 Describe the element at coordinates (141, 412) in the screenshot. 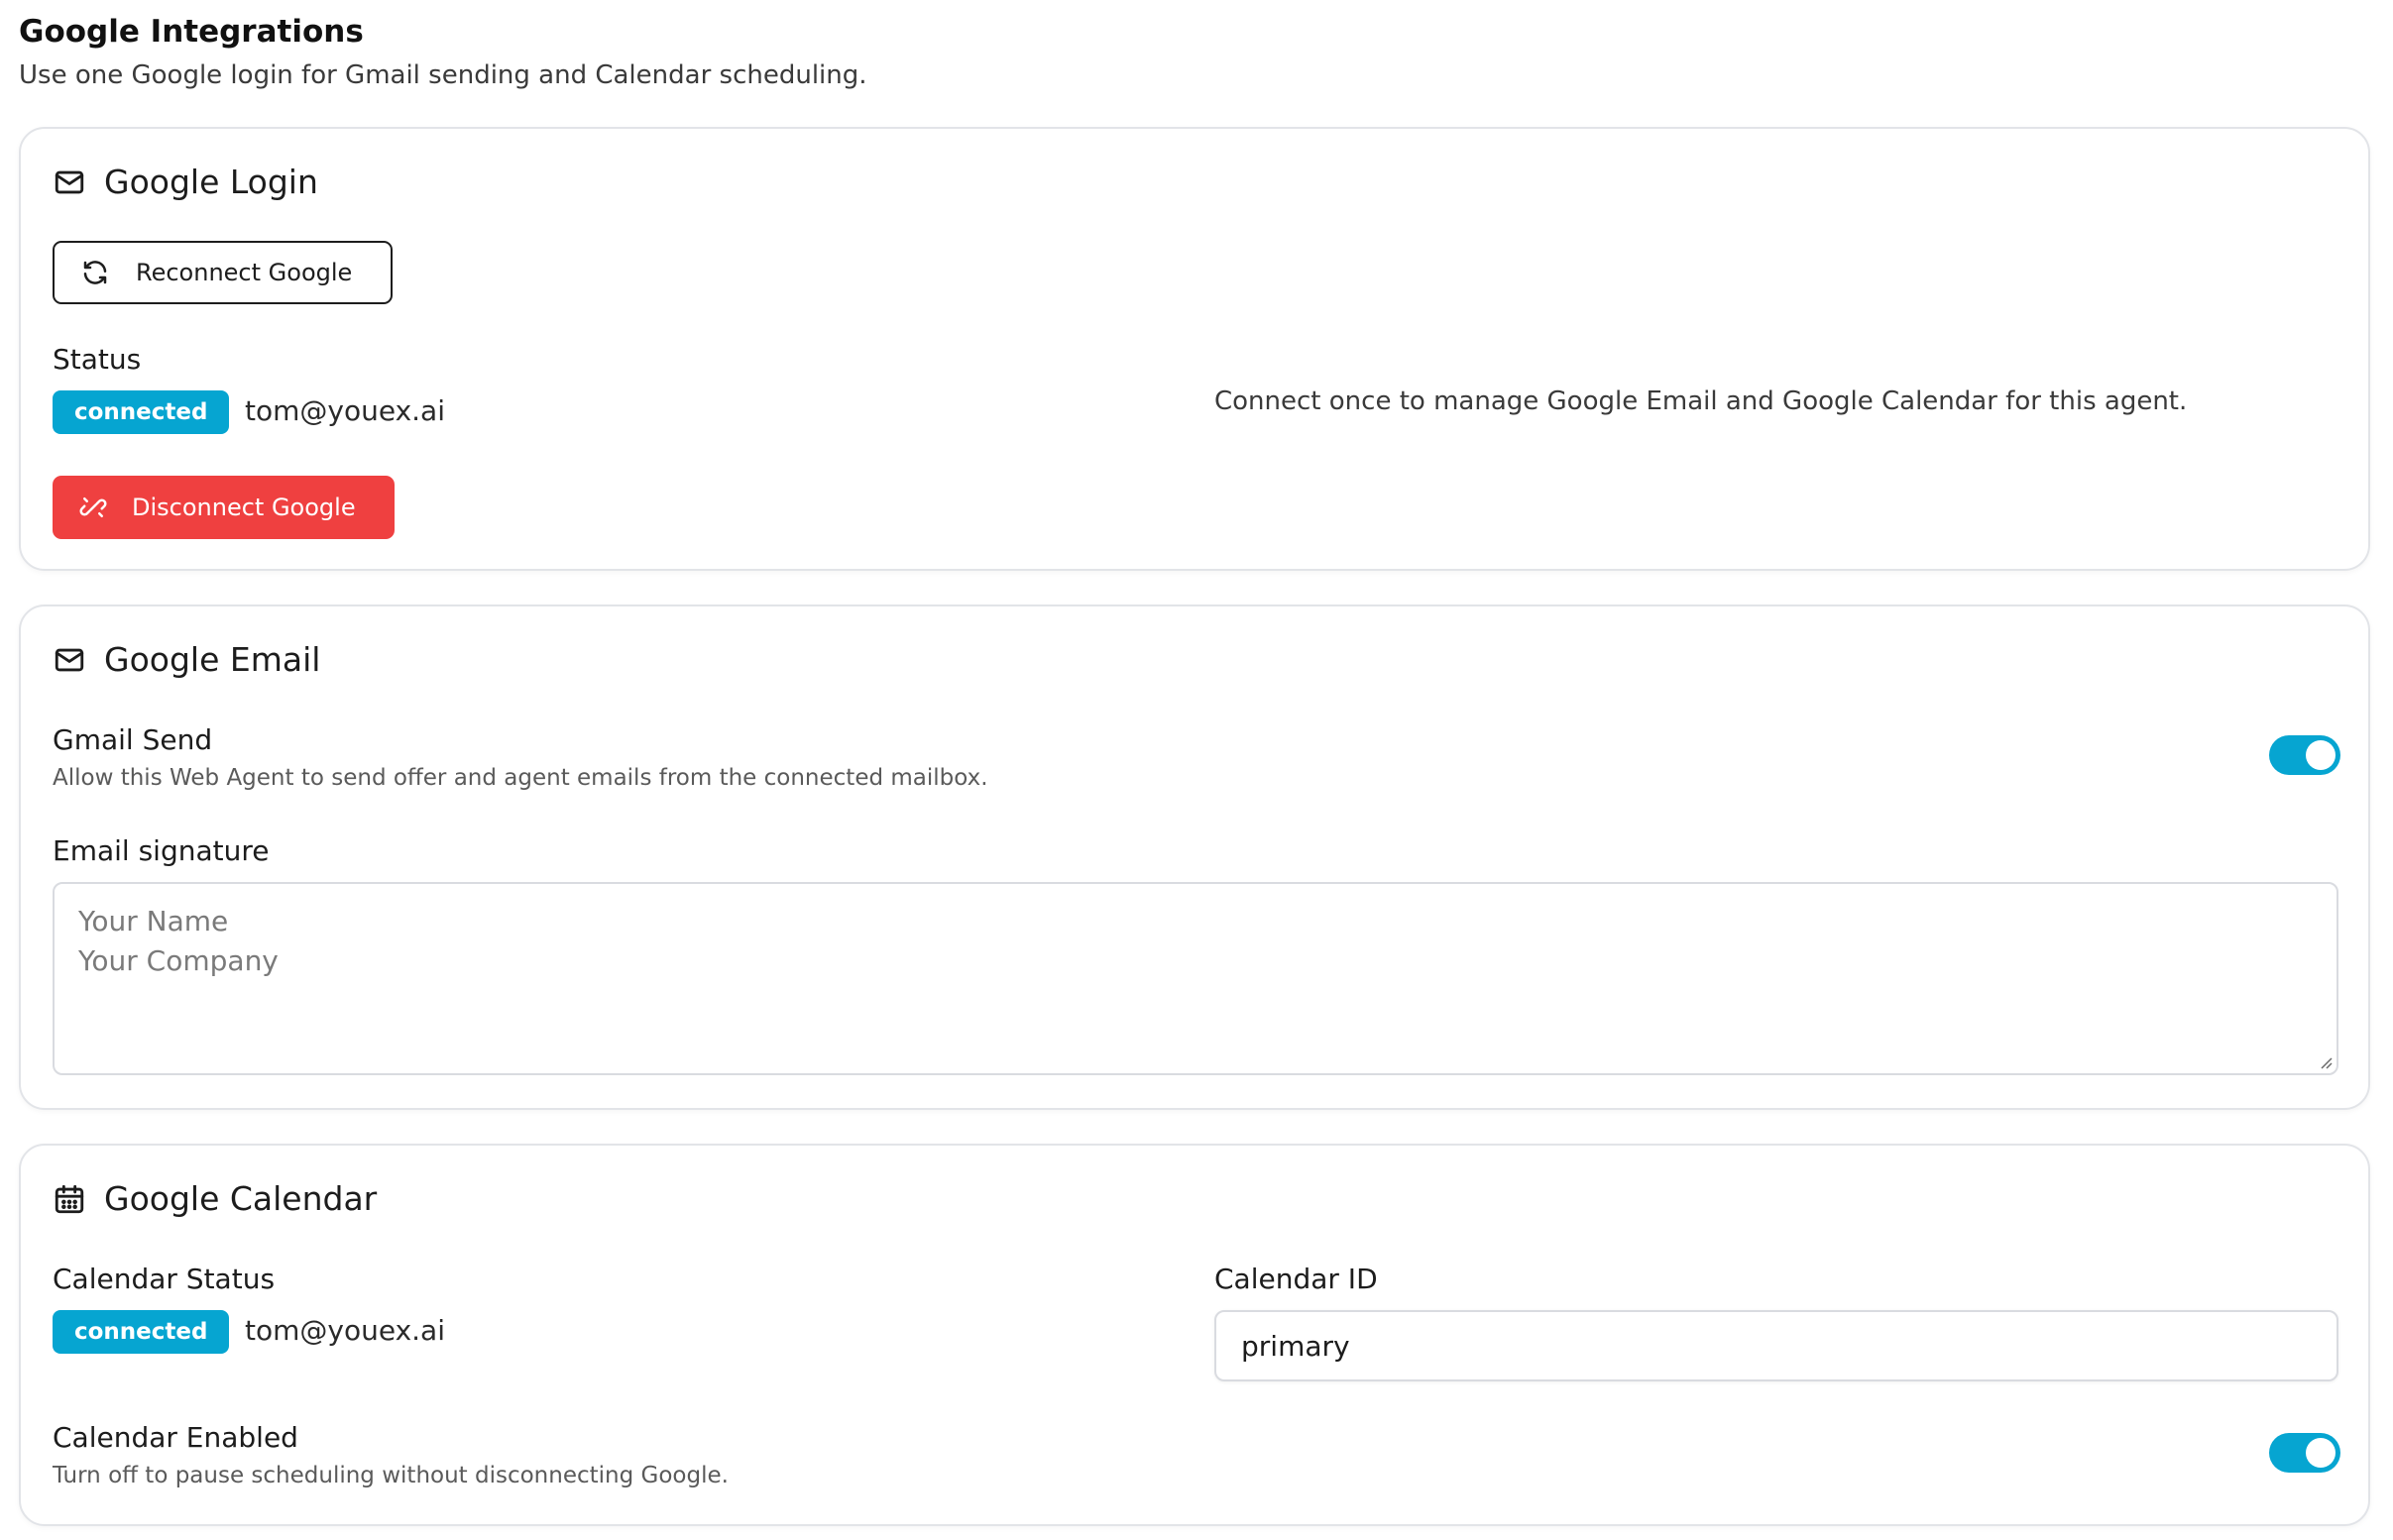

I see `status-badge: connected` at that location.